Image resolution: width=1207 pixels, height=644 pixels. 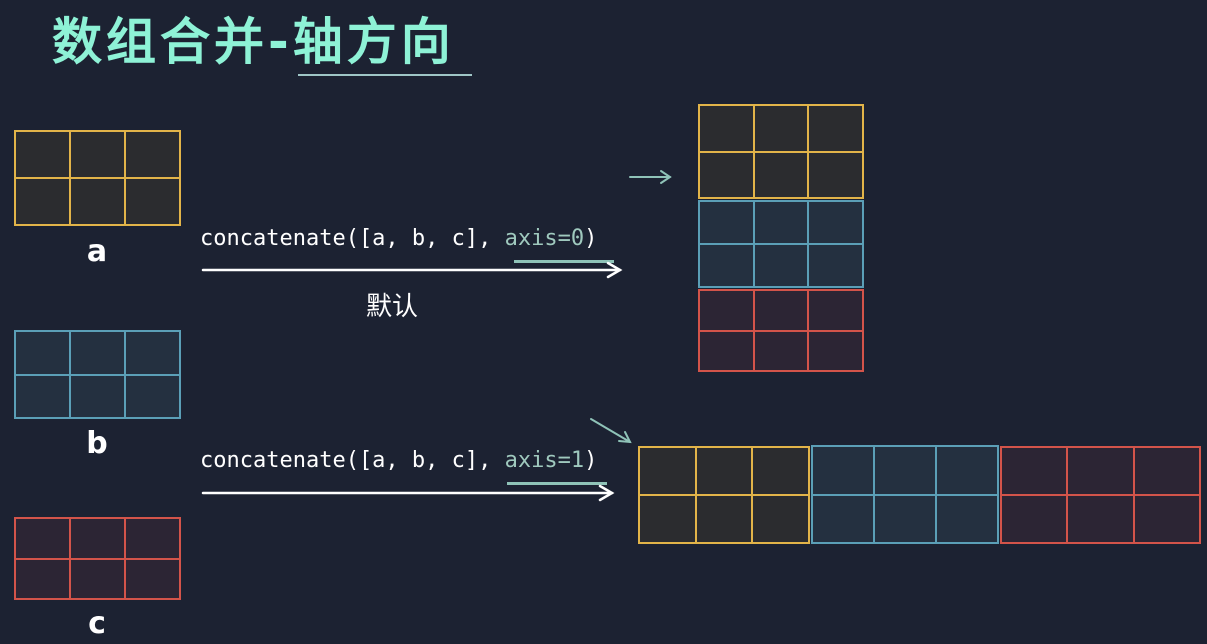 I want to click on arrow-axis0, so click(x=412, y=270).